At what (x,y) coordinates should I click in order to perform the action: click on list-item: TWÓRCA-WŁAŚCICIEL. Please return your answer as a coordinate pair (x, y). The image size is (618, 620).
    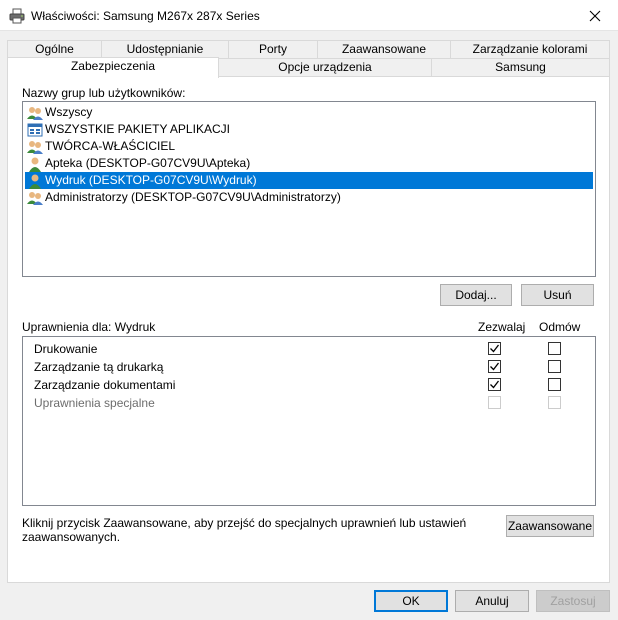
    Looking at the image, I should click on (102, 146).